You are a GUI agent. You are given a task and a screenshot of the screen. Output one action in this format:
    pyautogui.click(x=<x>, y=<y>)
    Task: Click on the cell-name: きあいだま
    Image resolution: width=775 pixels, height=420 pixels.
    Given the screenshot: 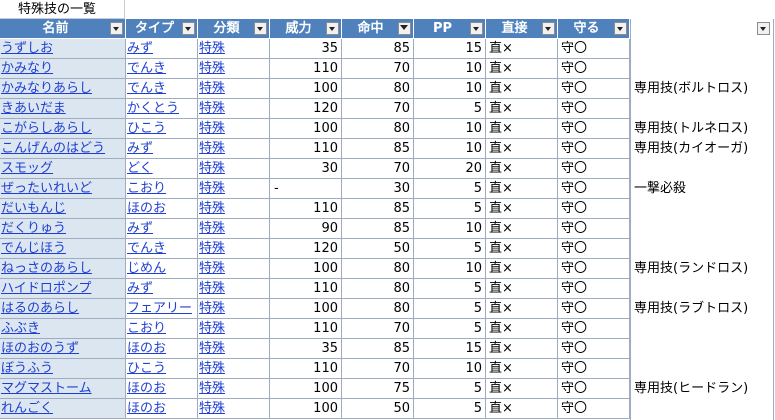 What is the action you would take?
    pyautogui.click(x=63, y=109)
    